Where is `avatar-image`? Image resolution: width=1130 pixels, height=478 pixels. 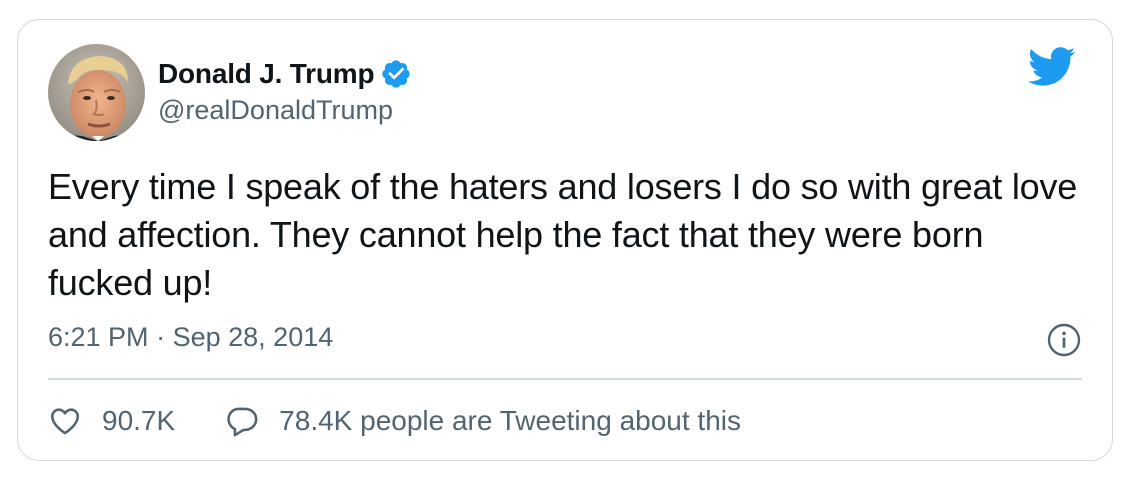 avatar-image is located at coordinates (96, 92).